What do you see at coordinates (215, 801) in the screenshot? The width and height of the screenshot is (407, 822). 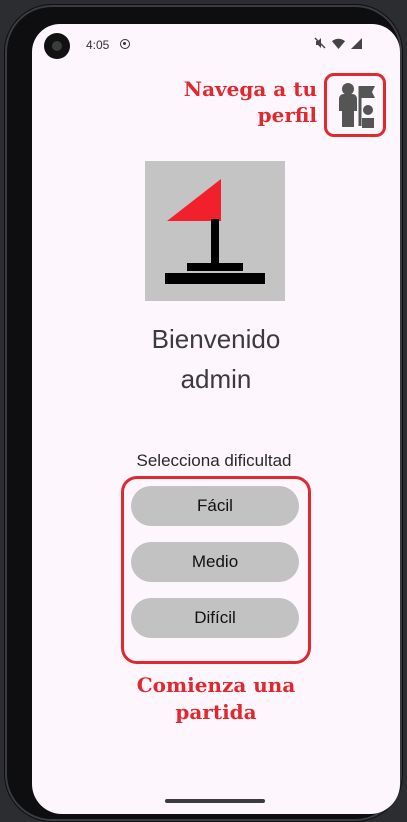 I see `gesture-nav-handle` at bounding box center [215, 801].